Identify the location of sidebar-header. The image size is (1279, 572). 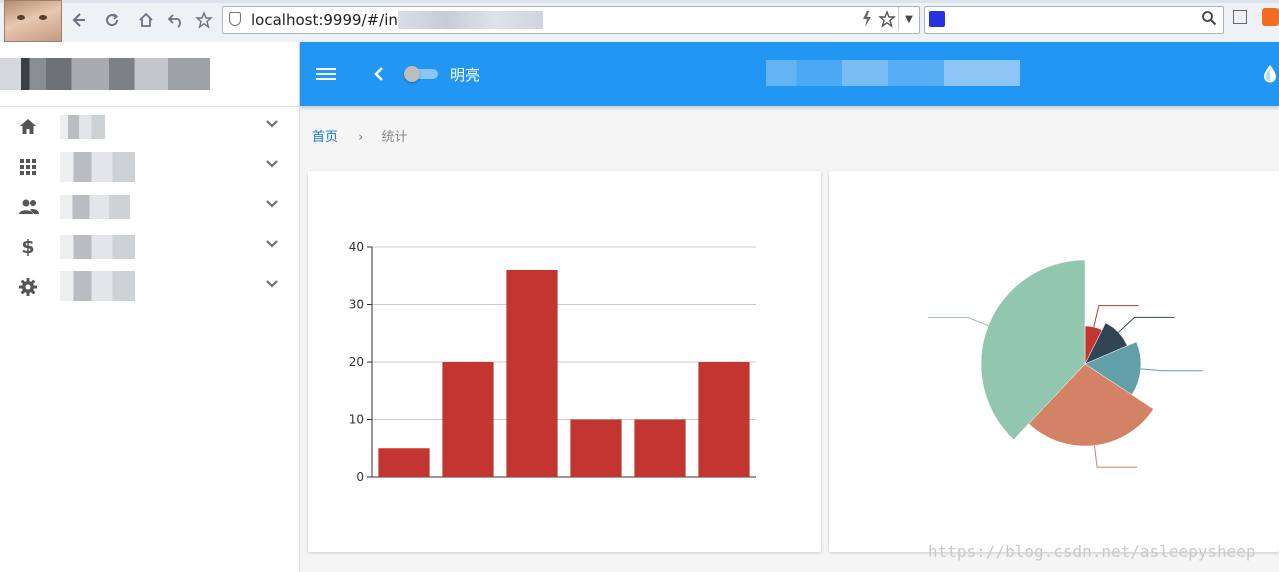
(149, 74).